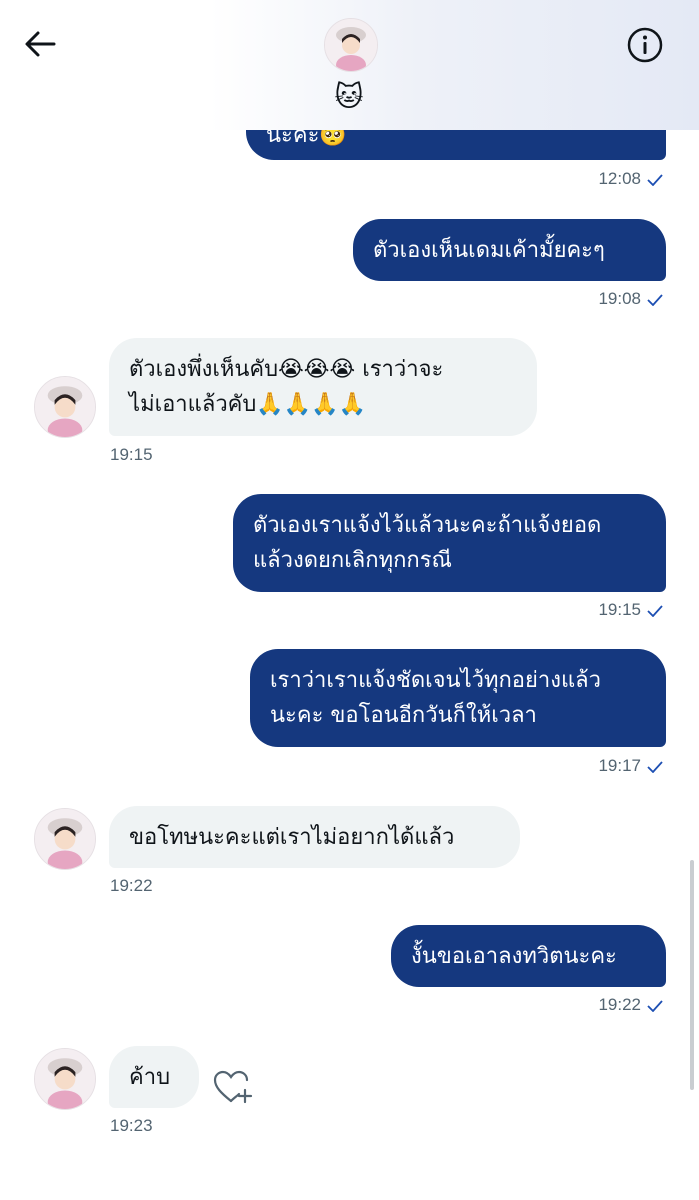 The image size is (699, 1200). Describe the element at coordinates (427, 525) in the screenshot. I see `message-text-line: ตัวเองเราแจ้งไว้แล้วนะคะถ้าแจ้งยอด` at that location.